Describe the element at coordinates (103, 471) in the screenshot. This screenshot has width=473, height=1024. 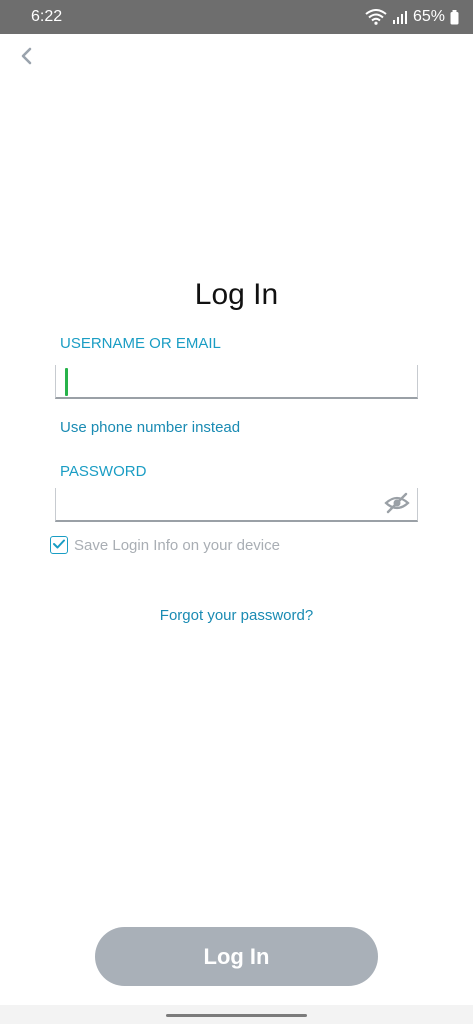
I see `password-label: PASSWORD` at that location.